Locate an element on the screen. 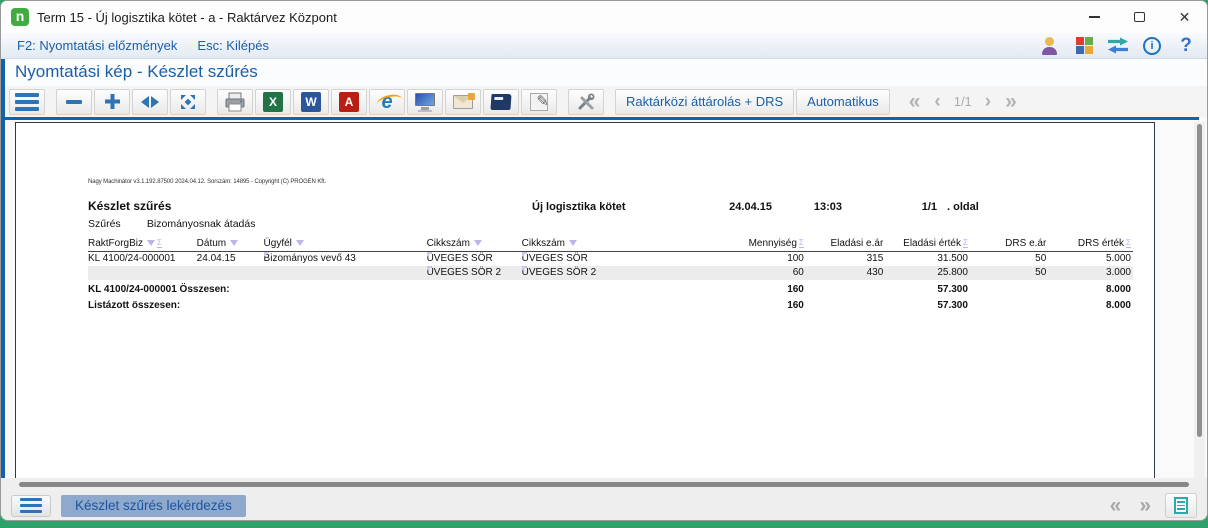  user-button is located at coordinates (1050, 46).